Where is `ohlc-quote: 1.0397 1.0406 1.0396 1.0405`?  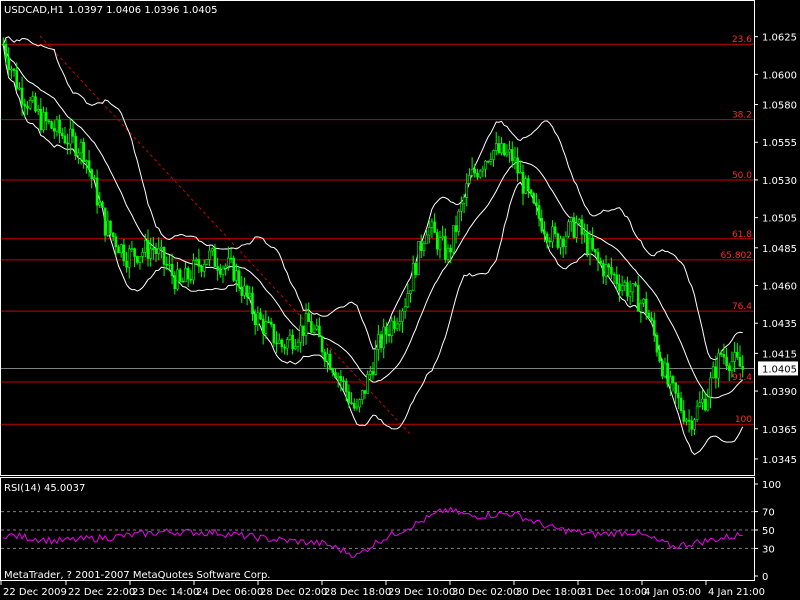 ohlc-quote: 1.0397 1.0406 1.0396 1.0405 is located at coordinates (143, 10).